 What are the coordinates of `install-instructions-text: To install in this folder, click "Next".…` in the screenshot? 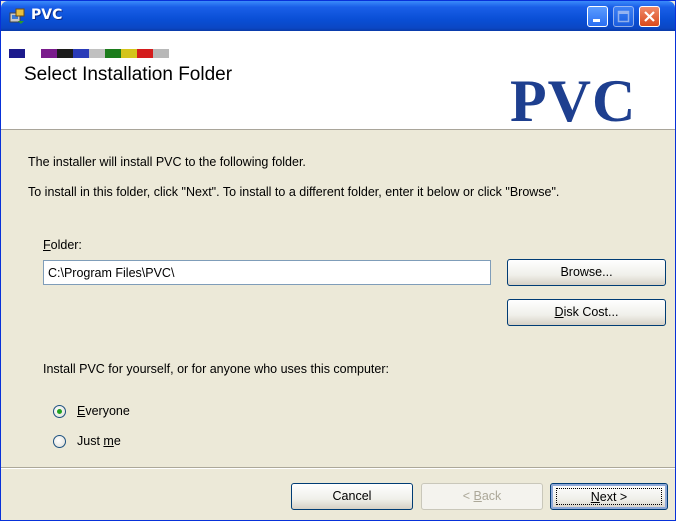 It's located at (294, 192).